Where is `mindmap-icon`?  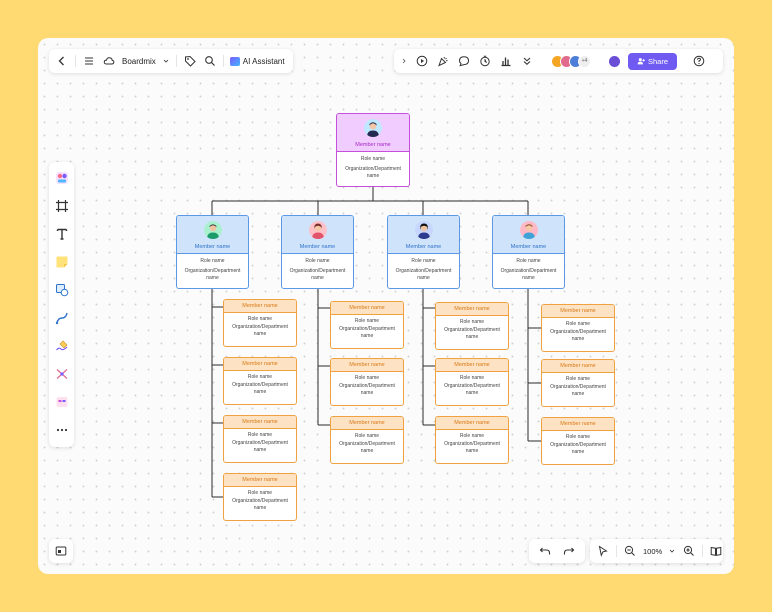
mindmap-icon is located at coordinates (62, 373).